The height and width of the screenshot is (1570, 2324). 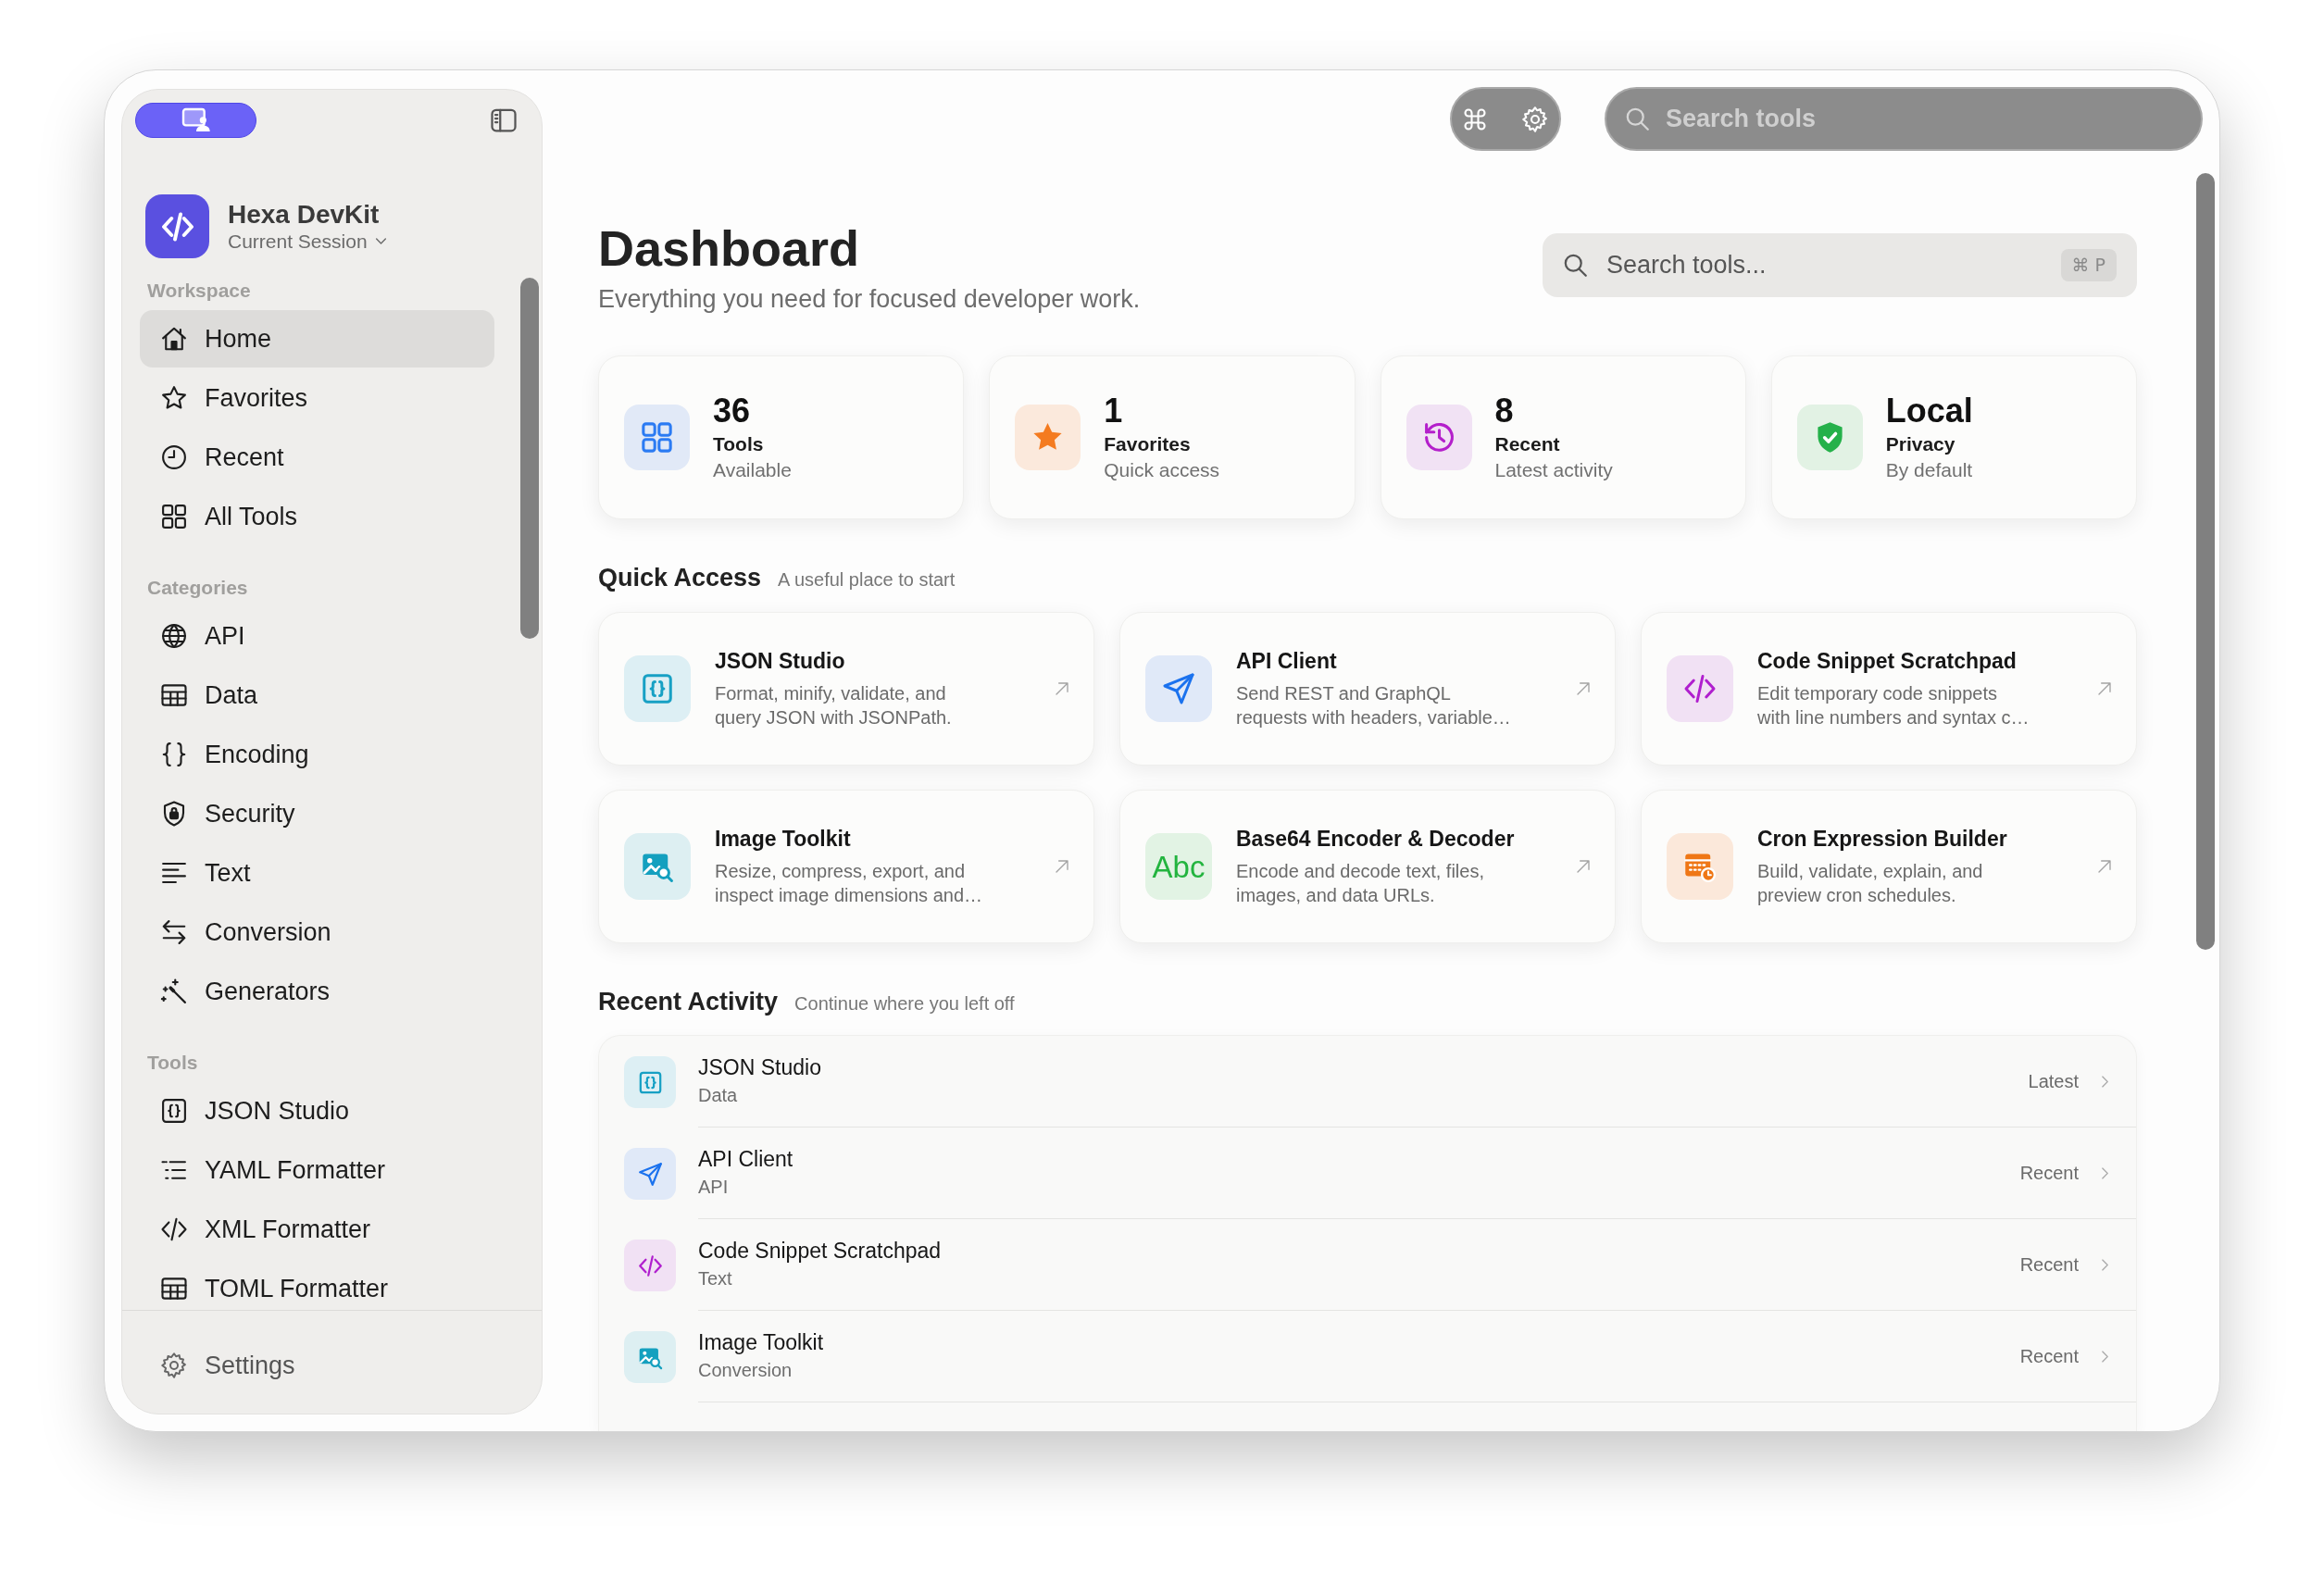 I want to click on card-title: Cron Expression Builder, so click(x=1882, y=839).